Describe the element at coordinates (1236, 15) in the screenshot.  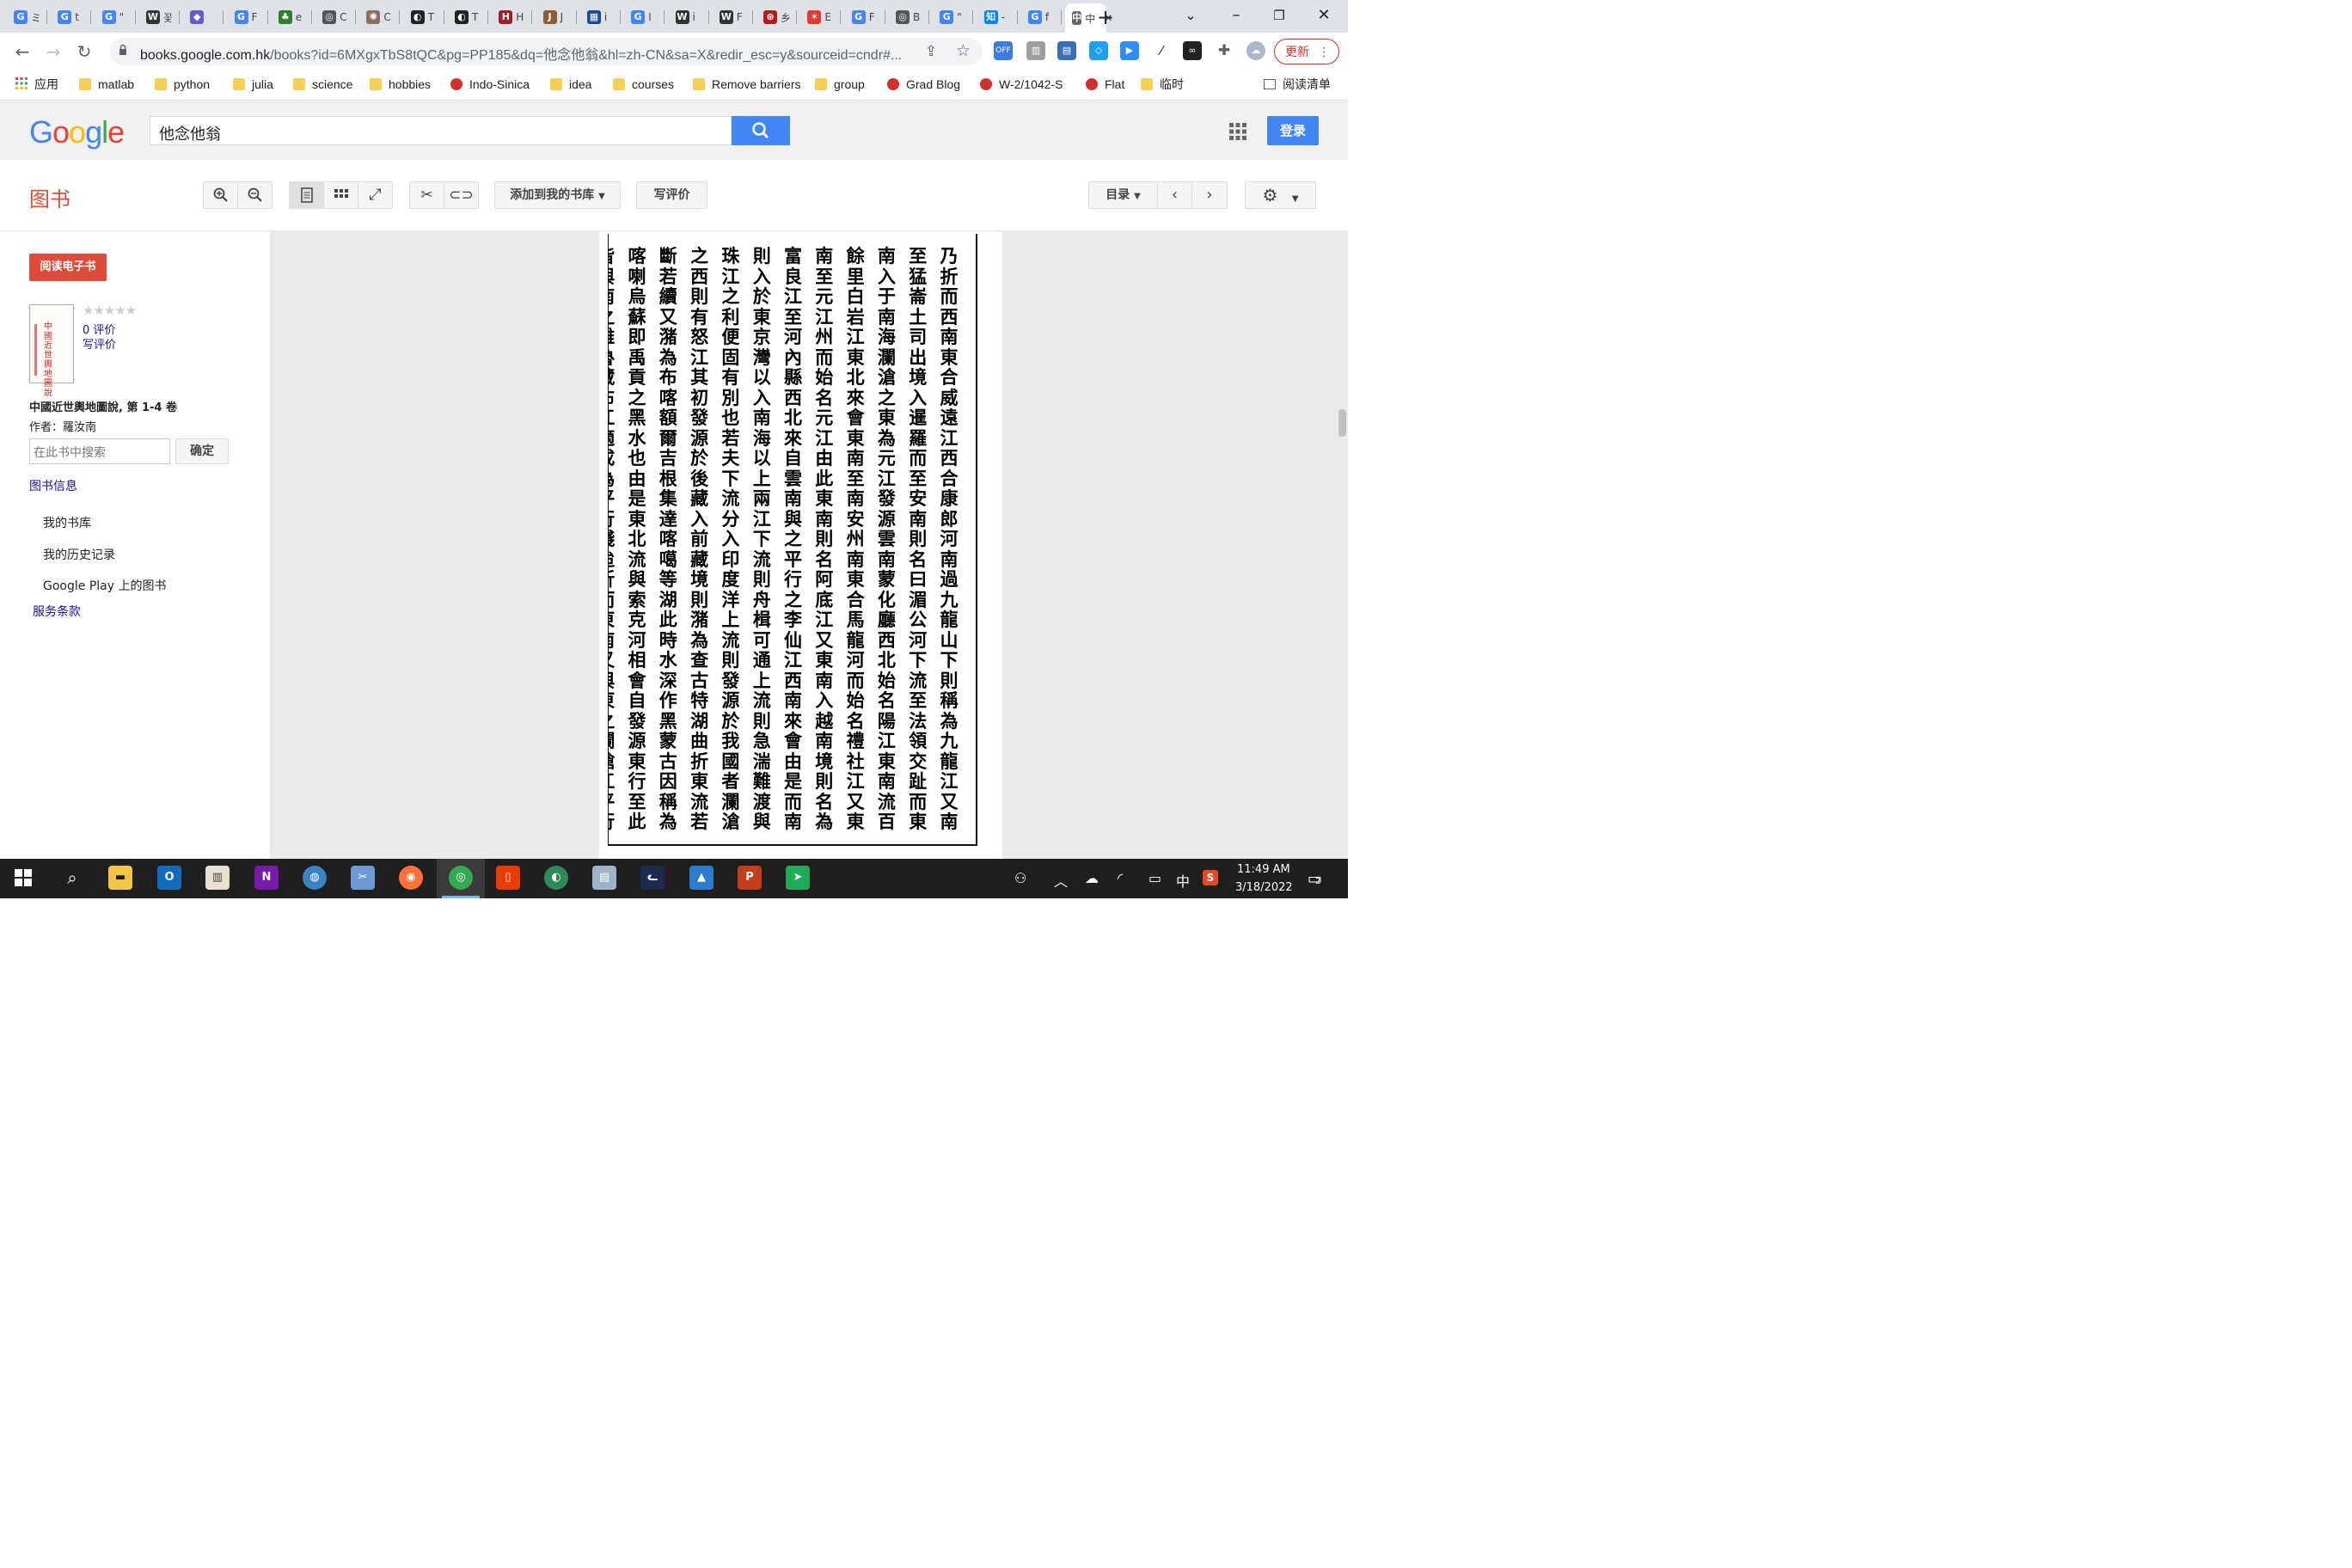
I see `minimize-button: –` at that location.